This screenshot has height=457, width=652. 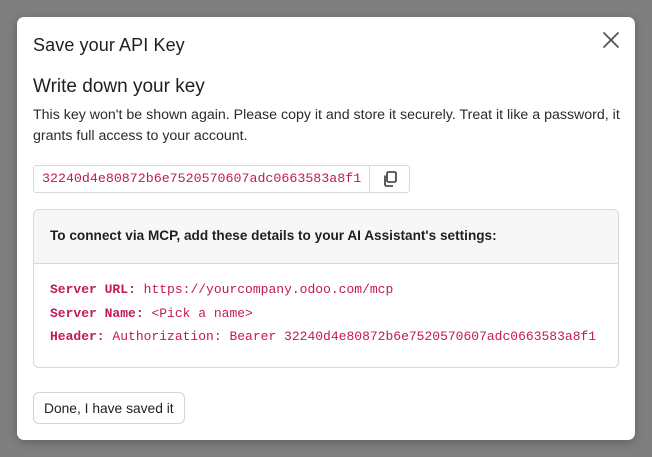 I want to click on api-key-value: 32240d4e80872b6e7520570607adc0663583a8f1, so click(x=202, y=179).